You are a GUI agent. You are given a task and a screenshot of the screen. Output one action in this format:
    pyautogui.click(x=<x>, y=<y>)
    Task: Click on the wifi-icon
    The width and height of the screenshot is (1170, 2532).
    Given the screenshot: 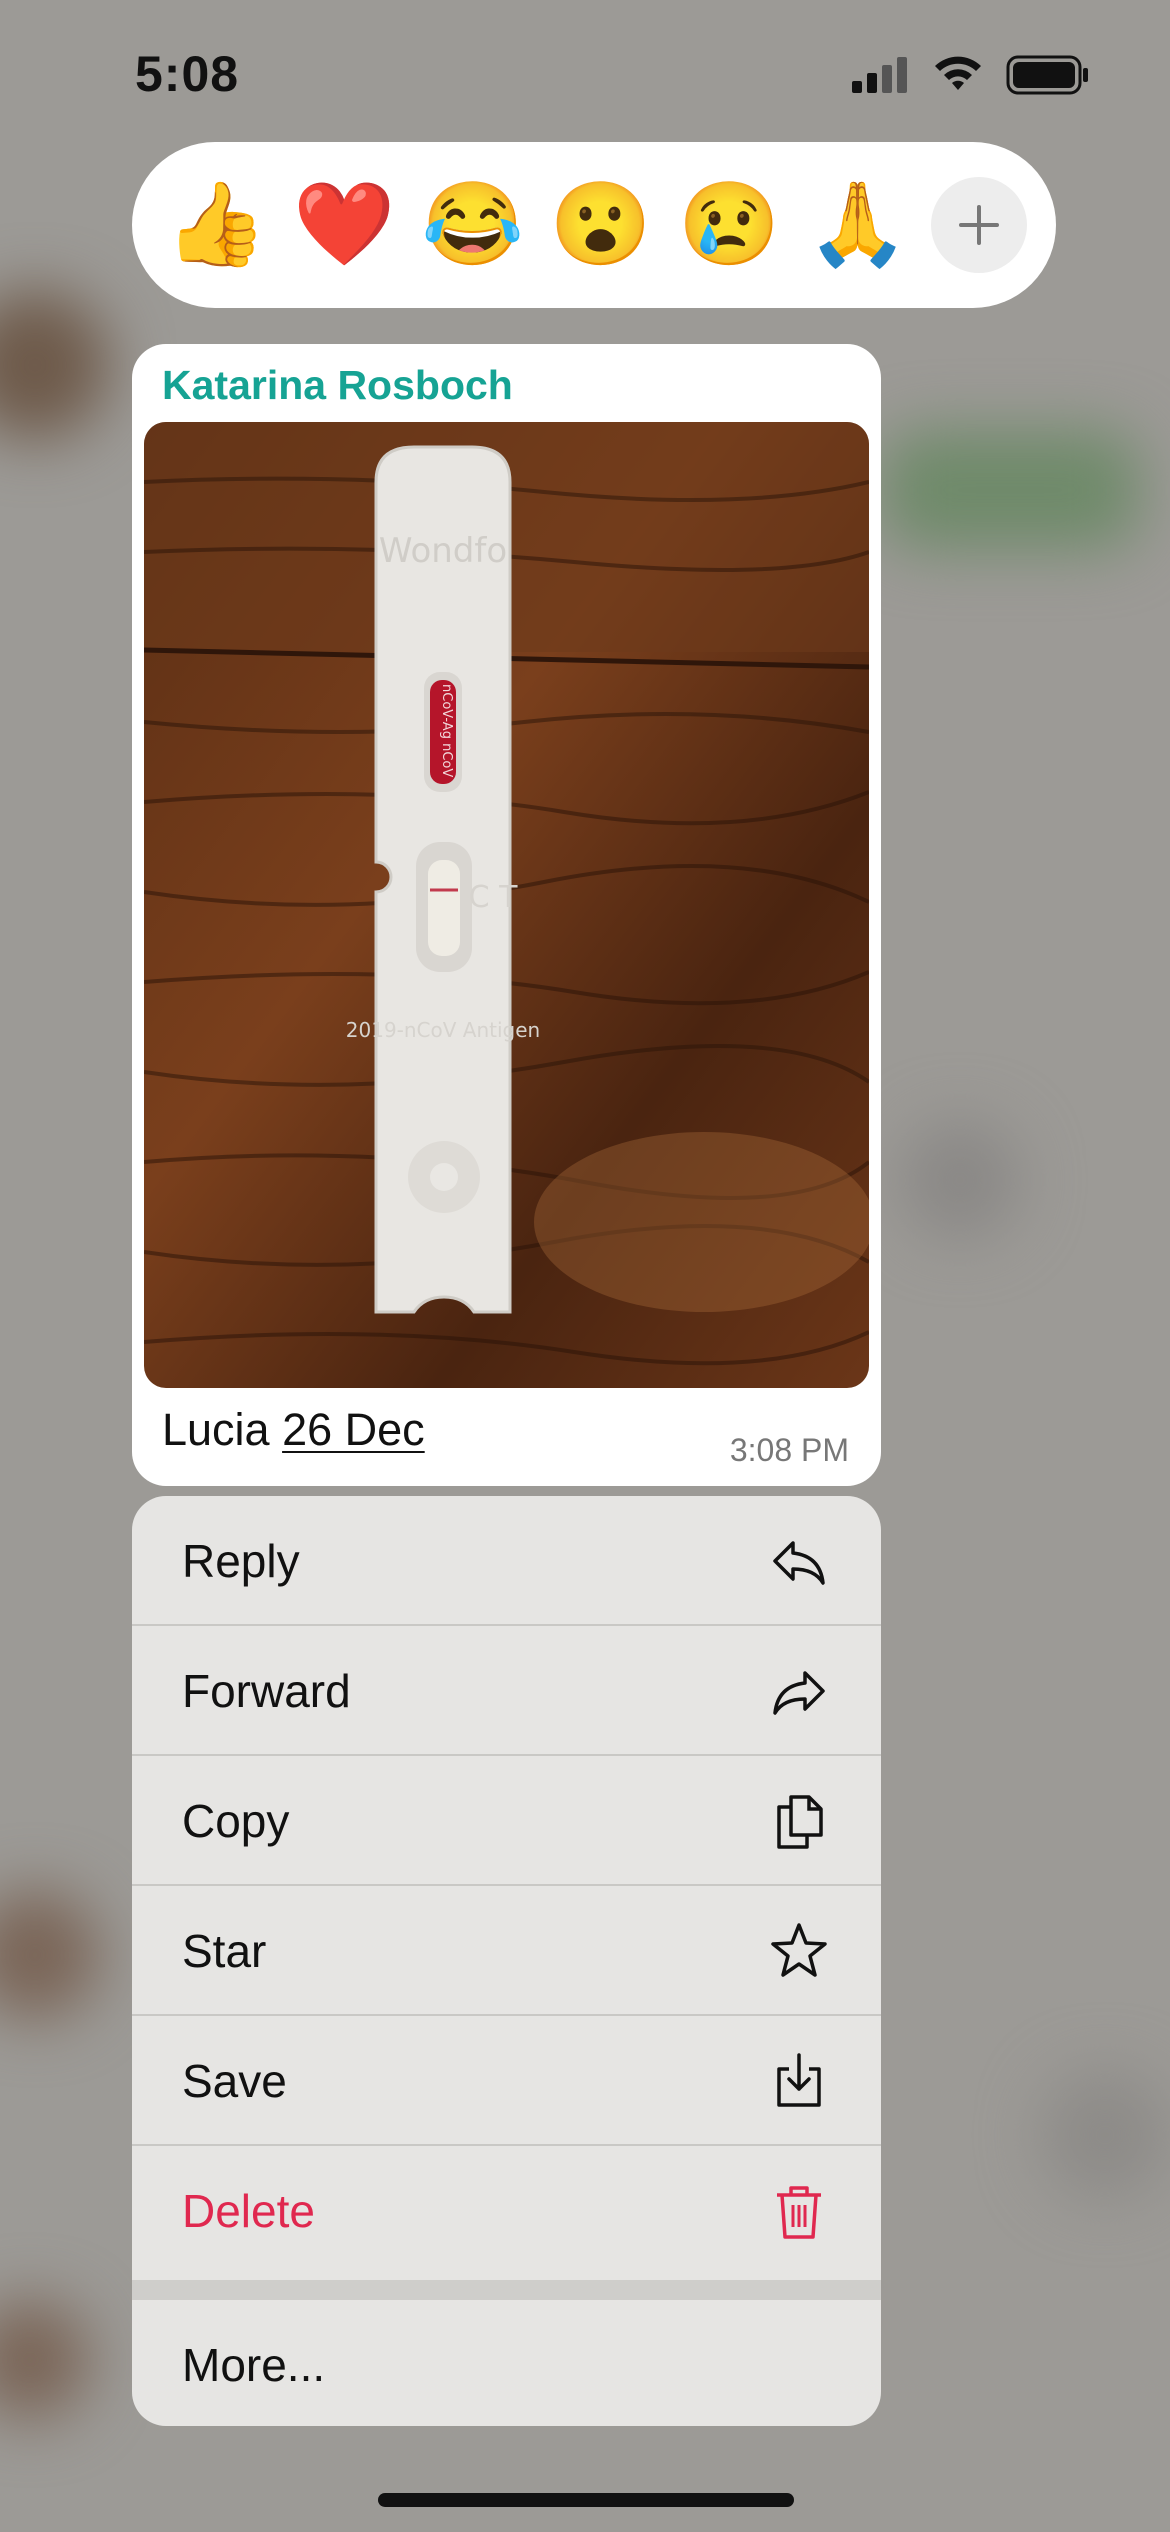 What is the action you would take?
    pyautogui.click(x=958, y=73)
    